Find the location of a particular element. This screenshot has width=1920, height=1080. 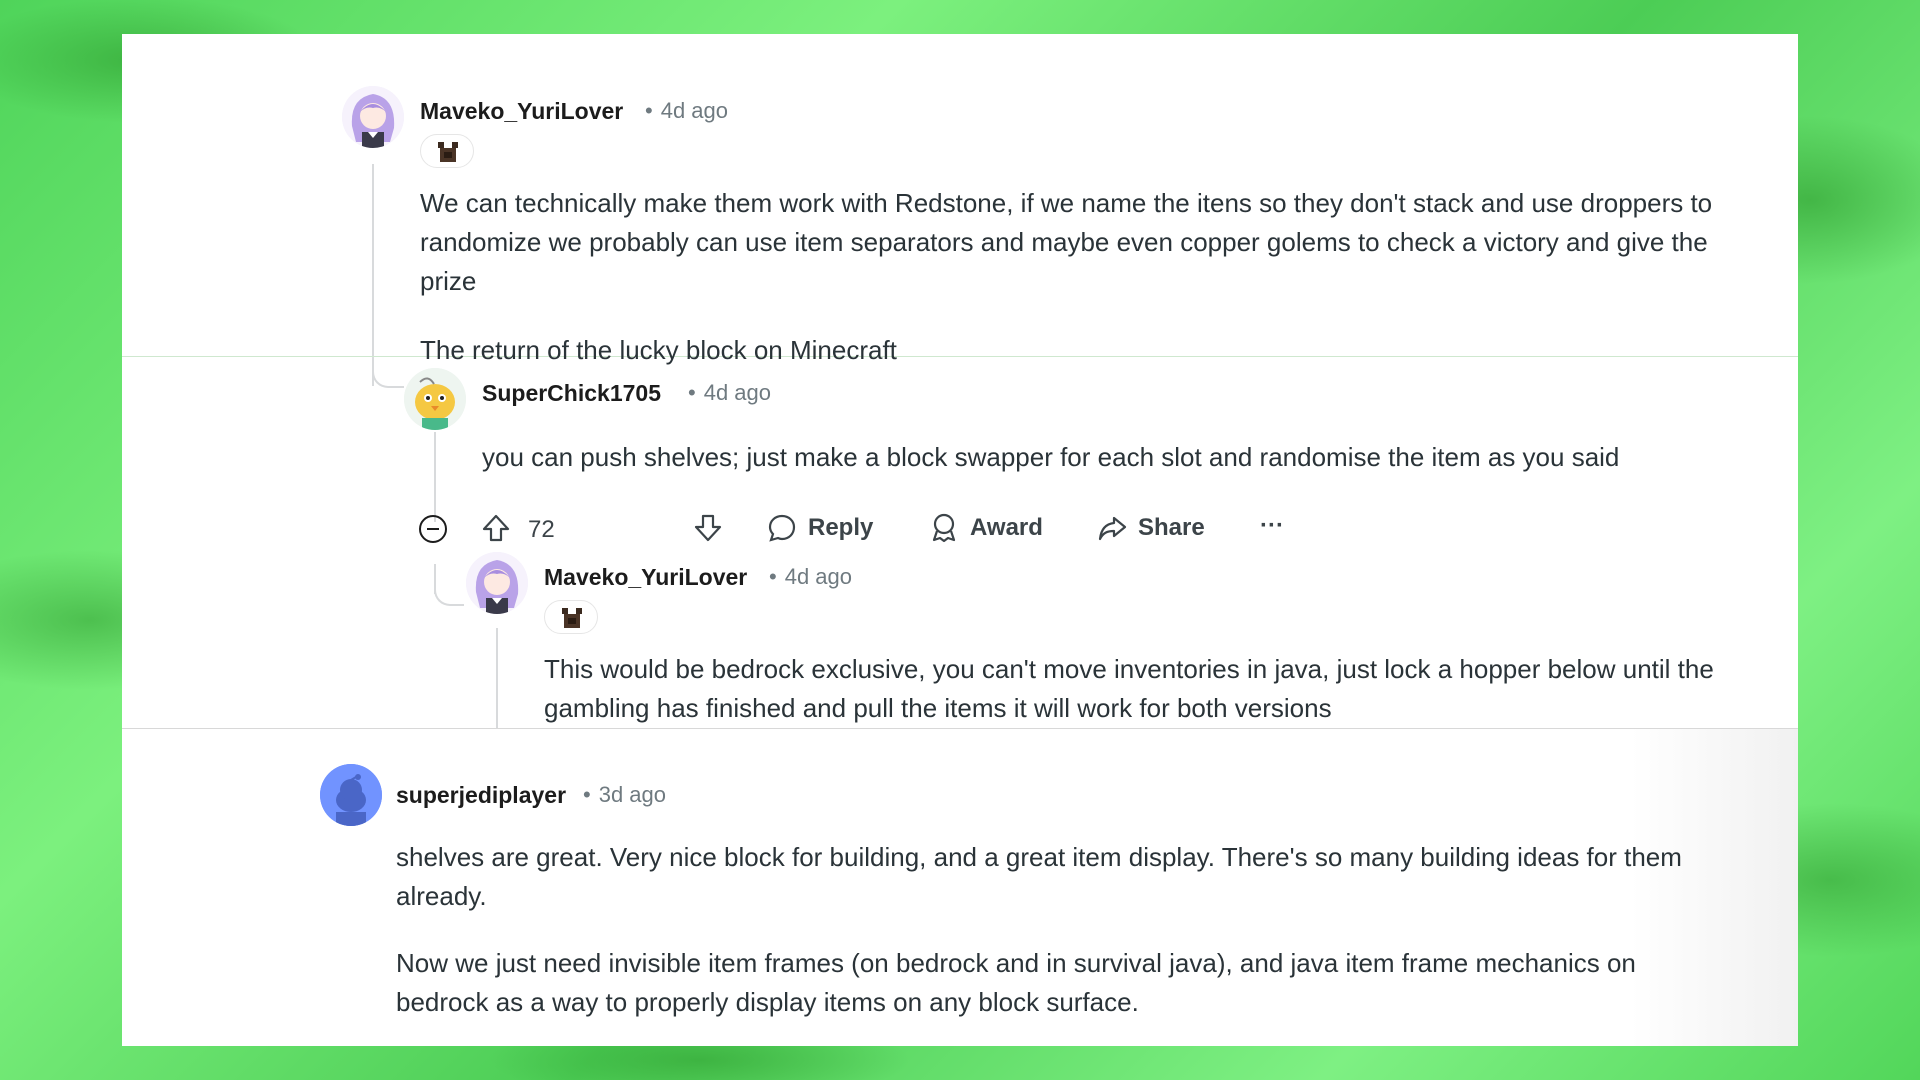

share-button: Share is located at coordinates (1150, 528).